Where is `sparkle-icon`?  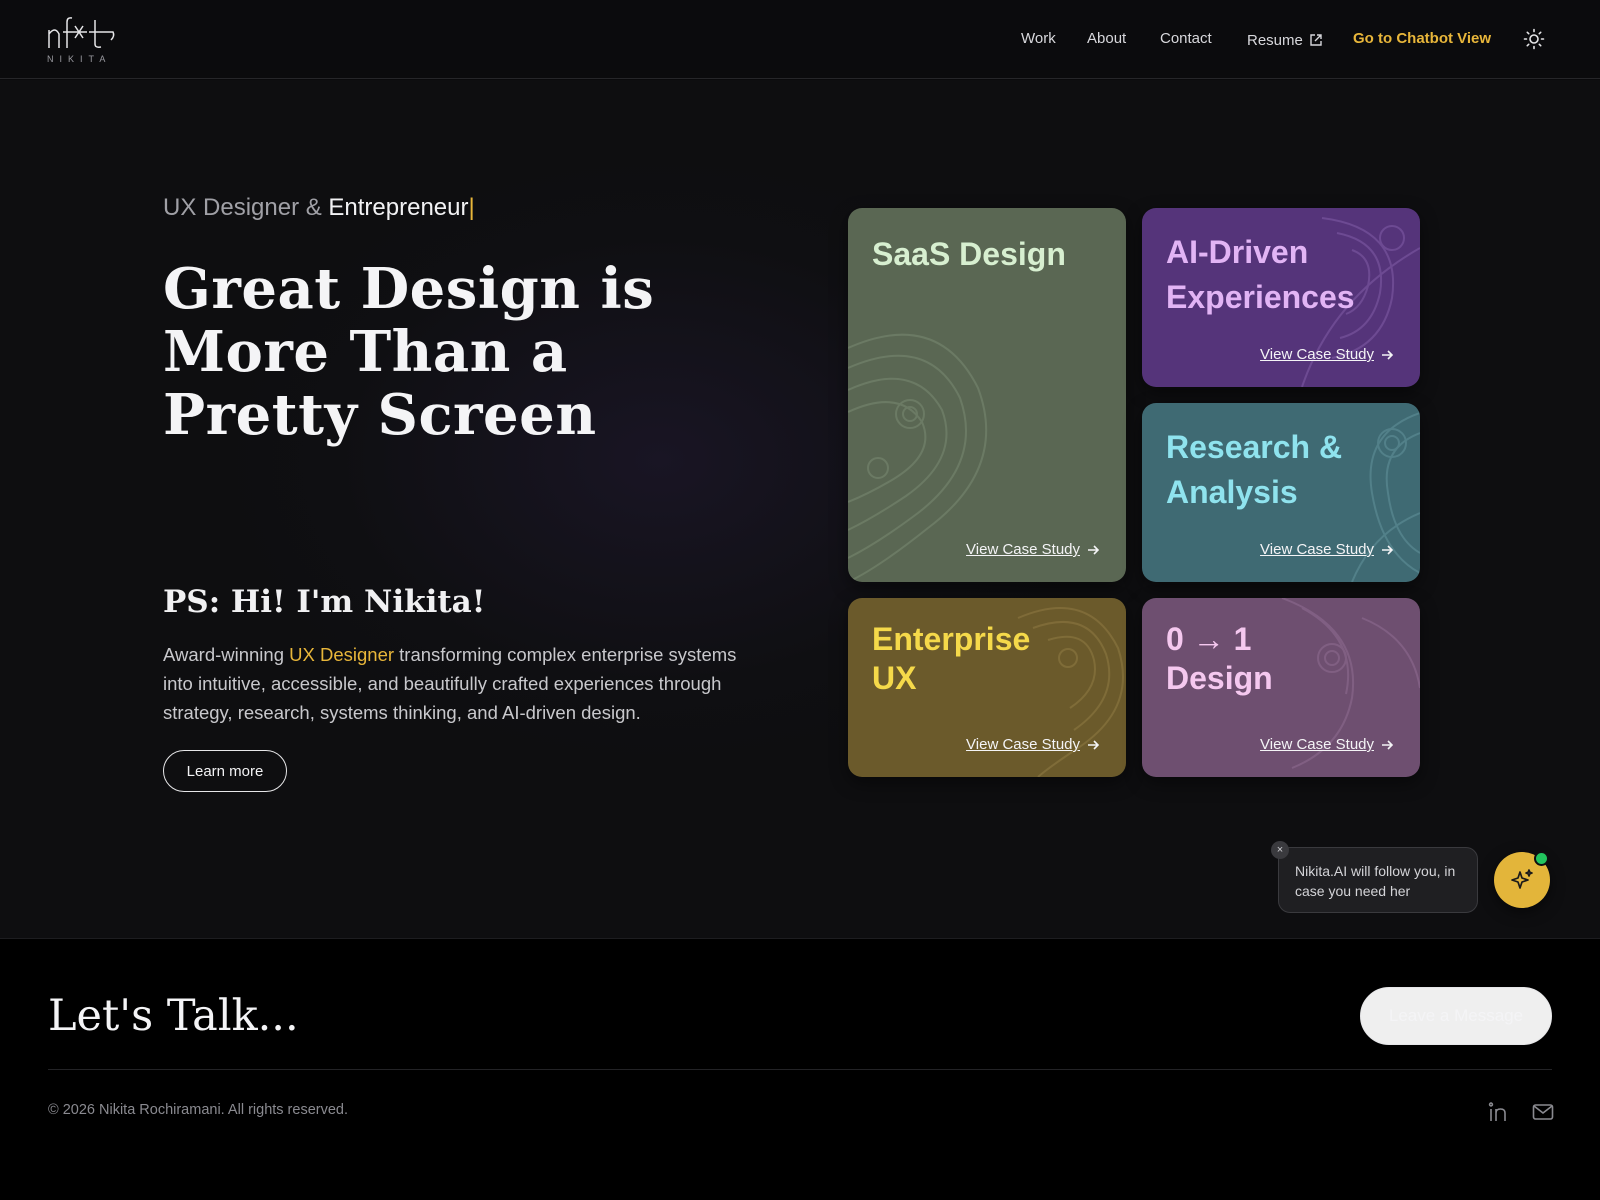 sparkle-icon is located at coordinates (1522, 879).